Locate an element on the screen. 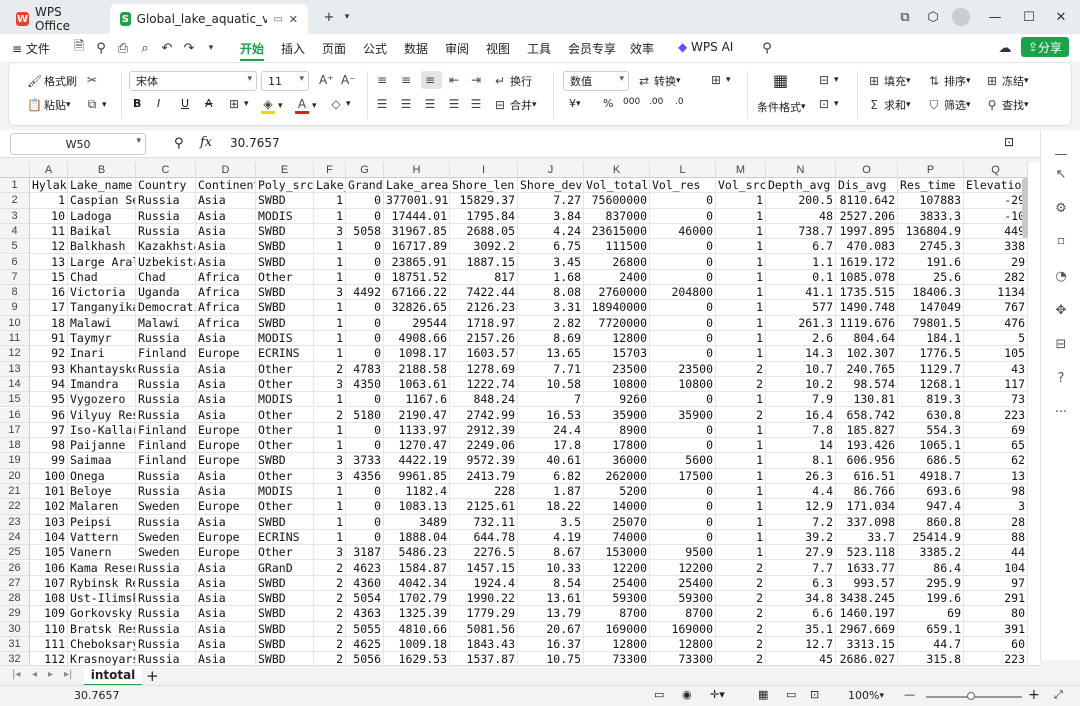  table-cell: 67166.22 is located at coordinates (417, 293).